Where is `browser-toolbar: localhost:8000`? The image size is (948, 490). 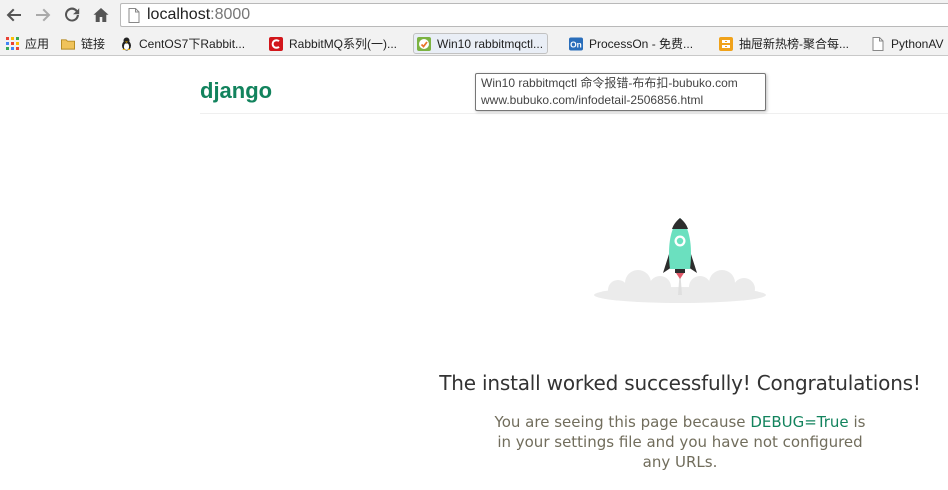 browser-toolbar: localhost:8000 is located at coordinates (474, 16).